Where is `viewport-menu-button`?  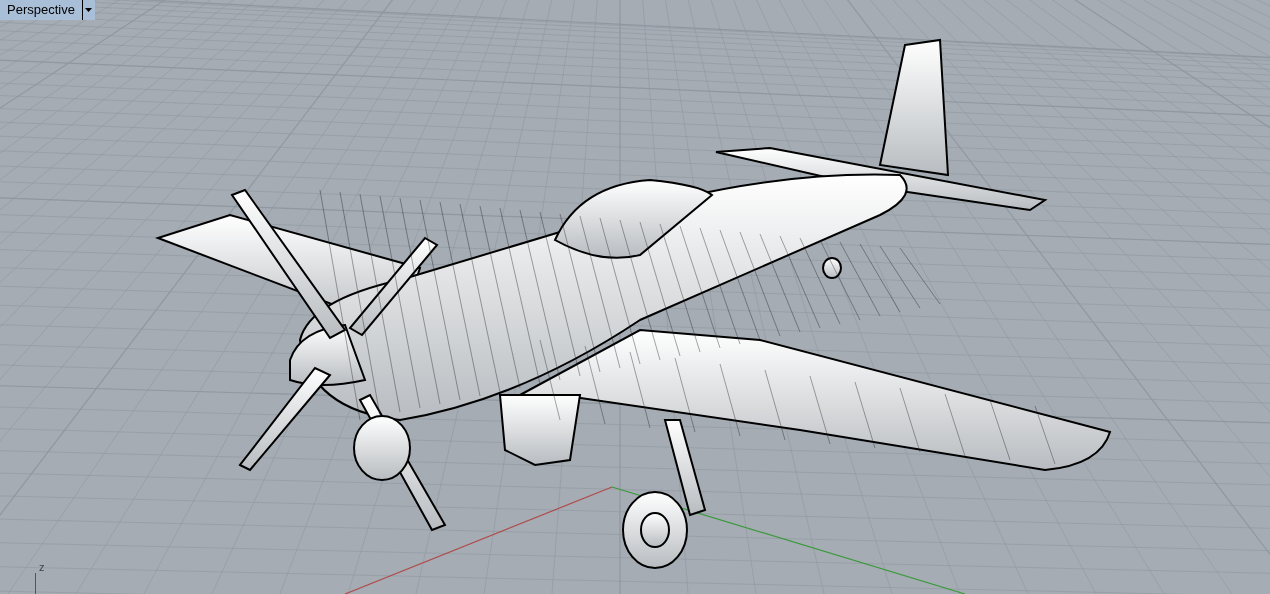 viewport-menu-button is located at coordinates (88, 10).